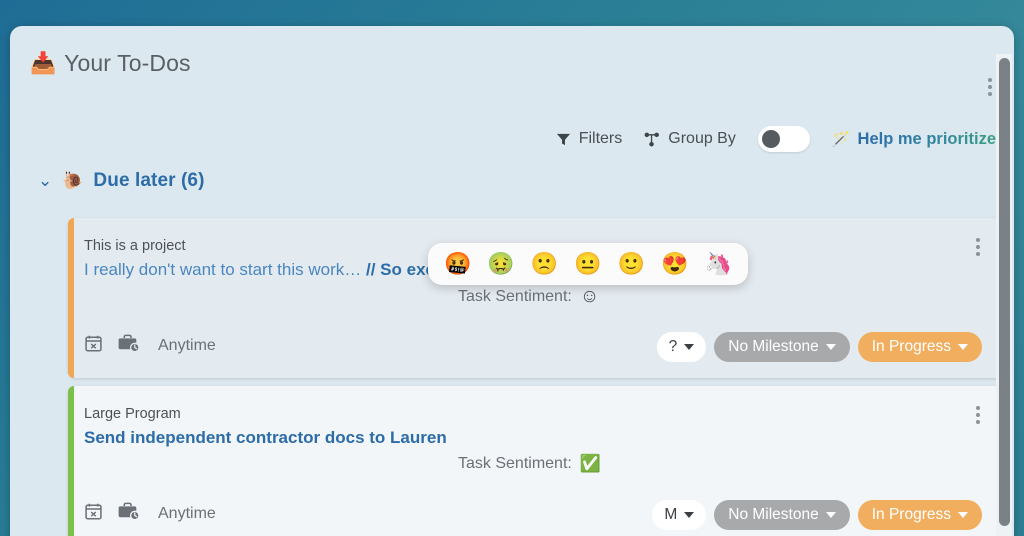 The width and height of the screenshot is (1024, 536). Describe the element at coordinates (500, 264) in the screenshot. I see `nauseated-face-emoji: 🤢` at that location.